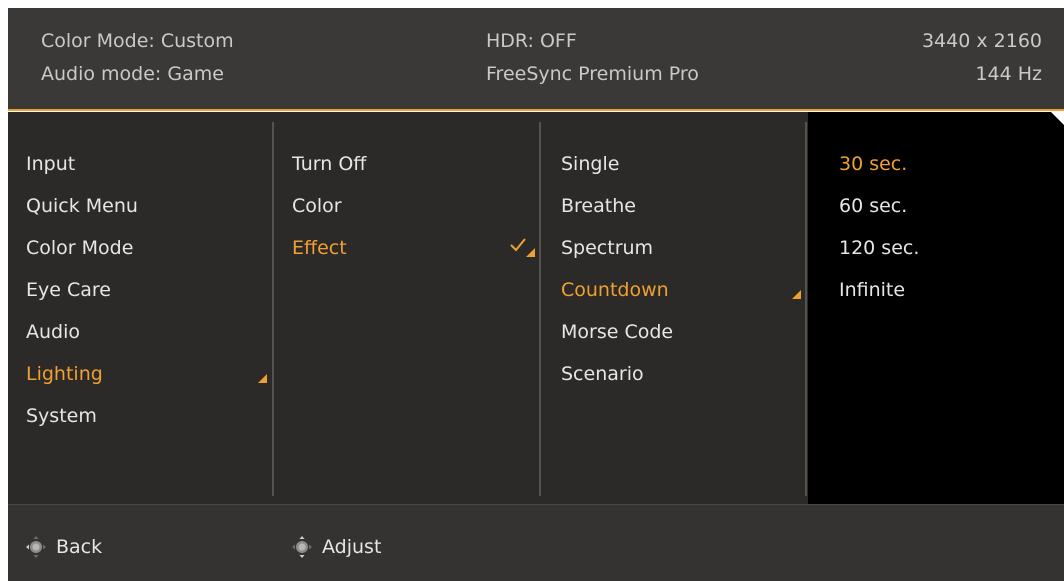 This screenshot has height=581, width=1064. Describe the element at coordinates (1057, 118) in the screenshot. I see `header-corner-notch` at that location.